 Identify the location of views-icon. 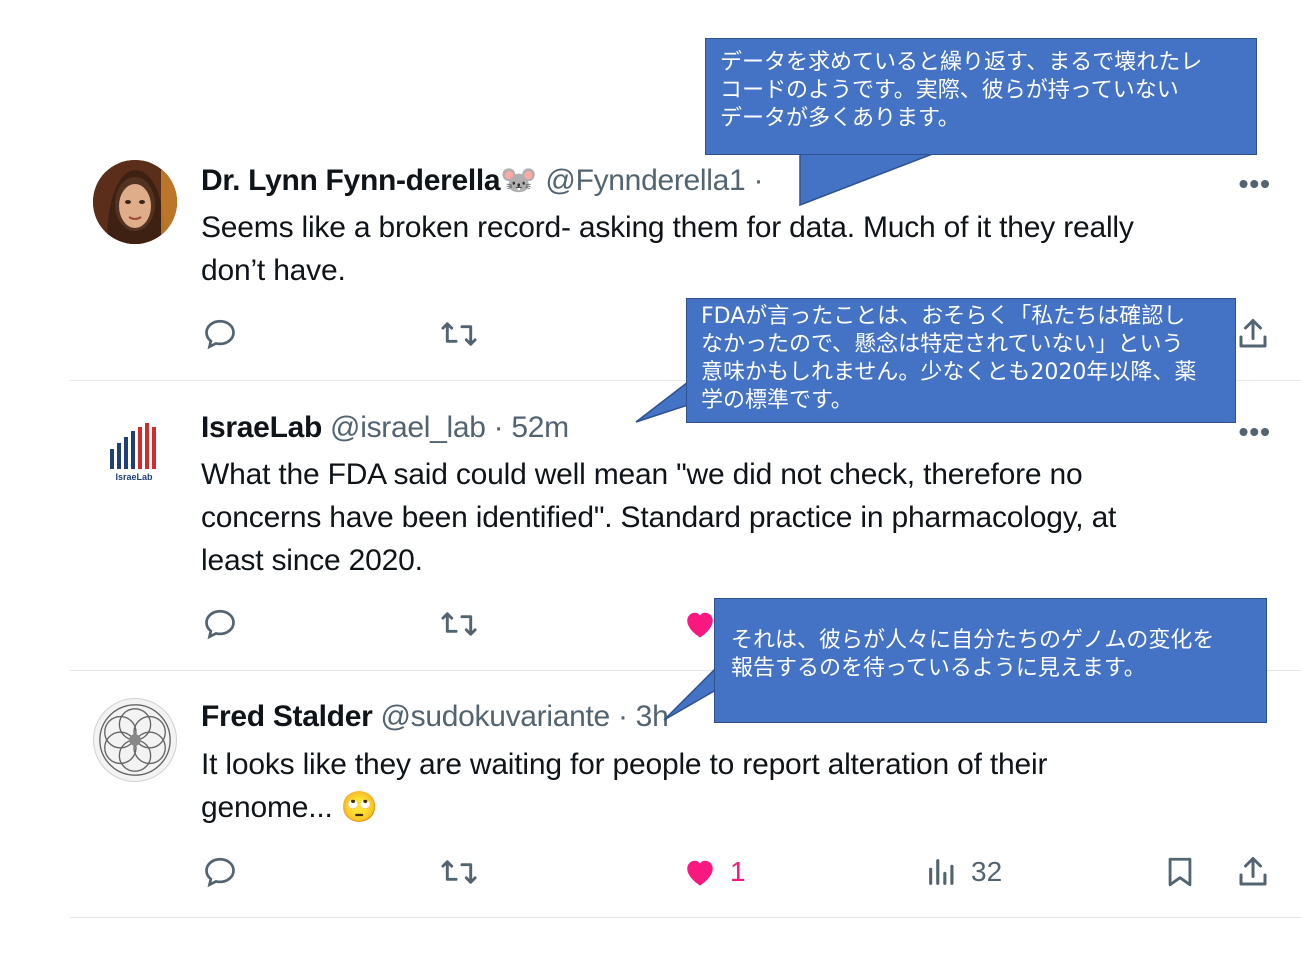
(941, 872).